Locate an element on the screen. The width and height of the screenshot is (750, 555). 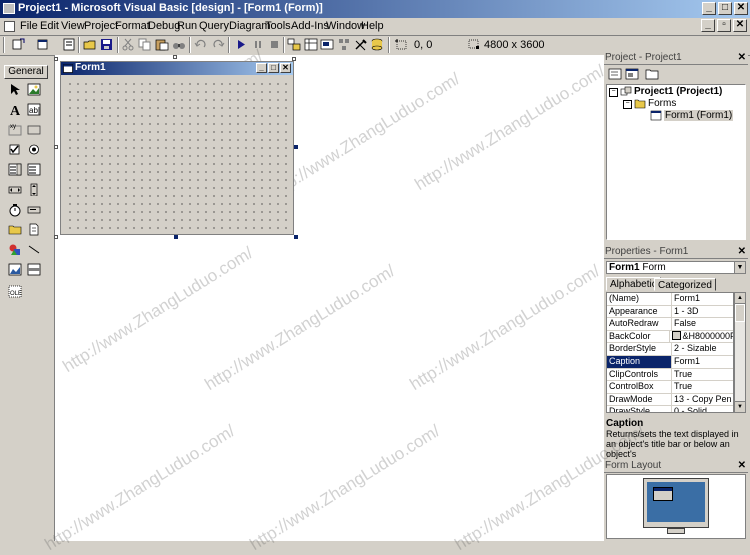
property-row: DrawMode 13 - Copy Pen is located at coordinates (670, 400).